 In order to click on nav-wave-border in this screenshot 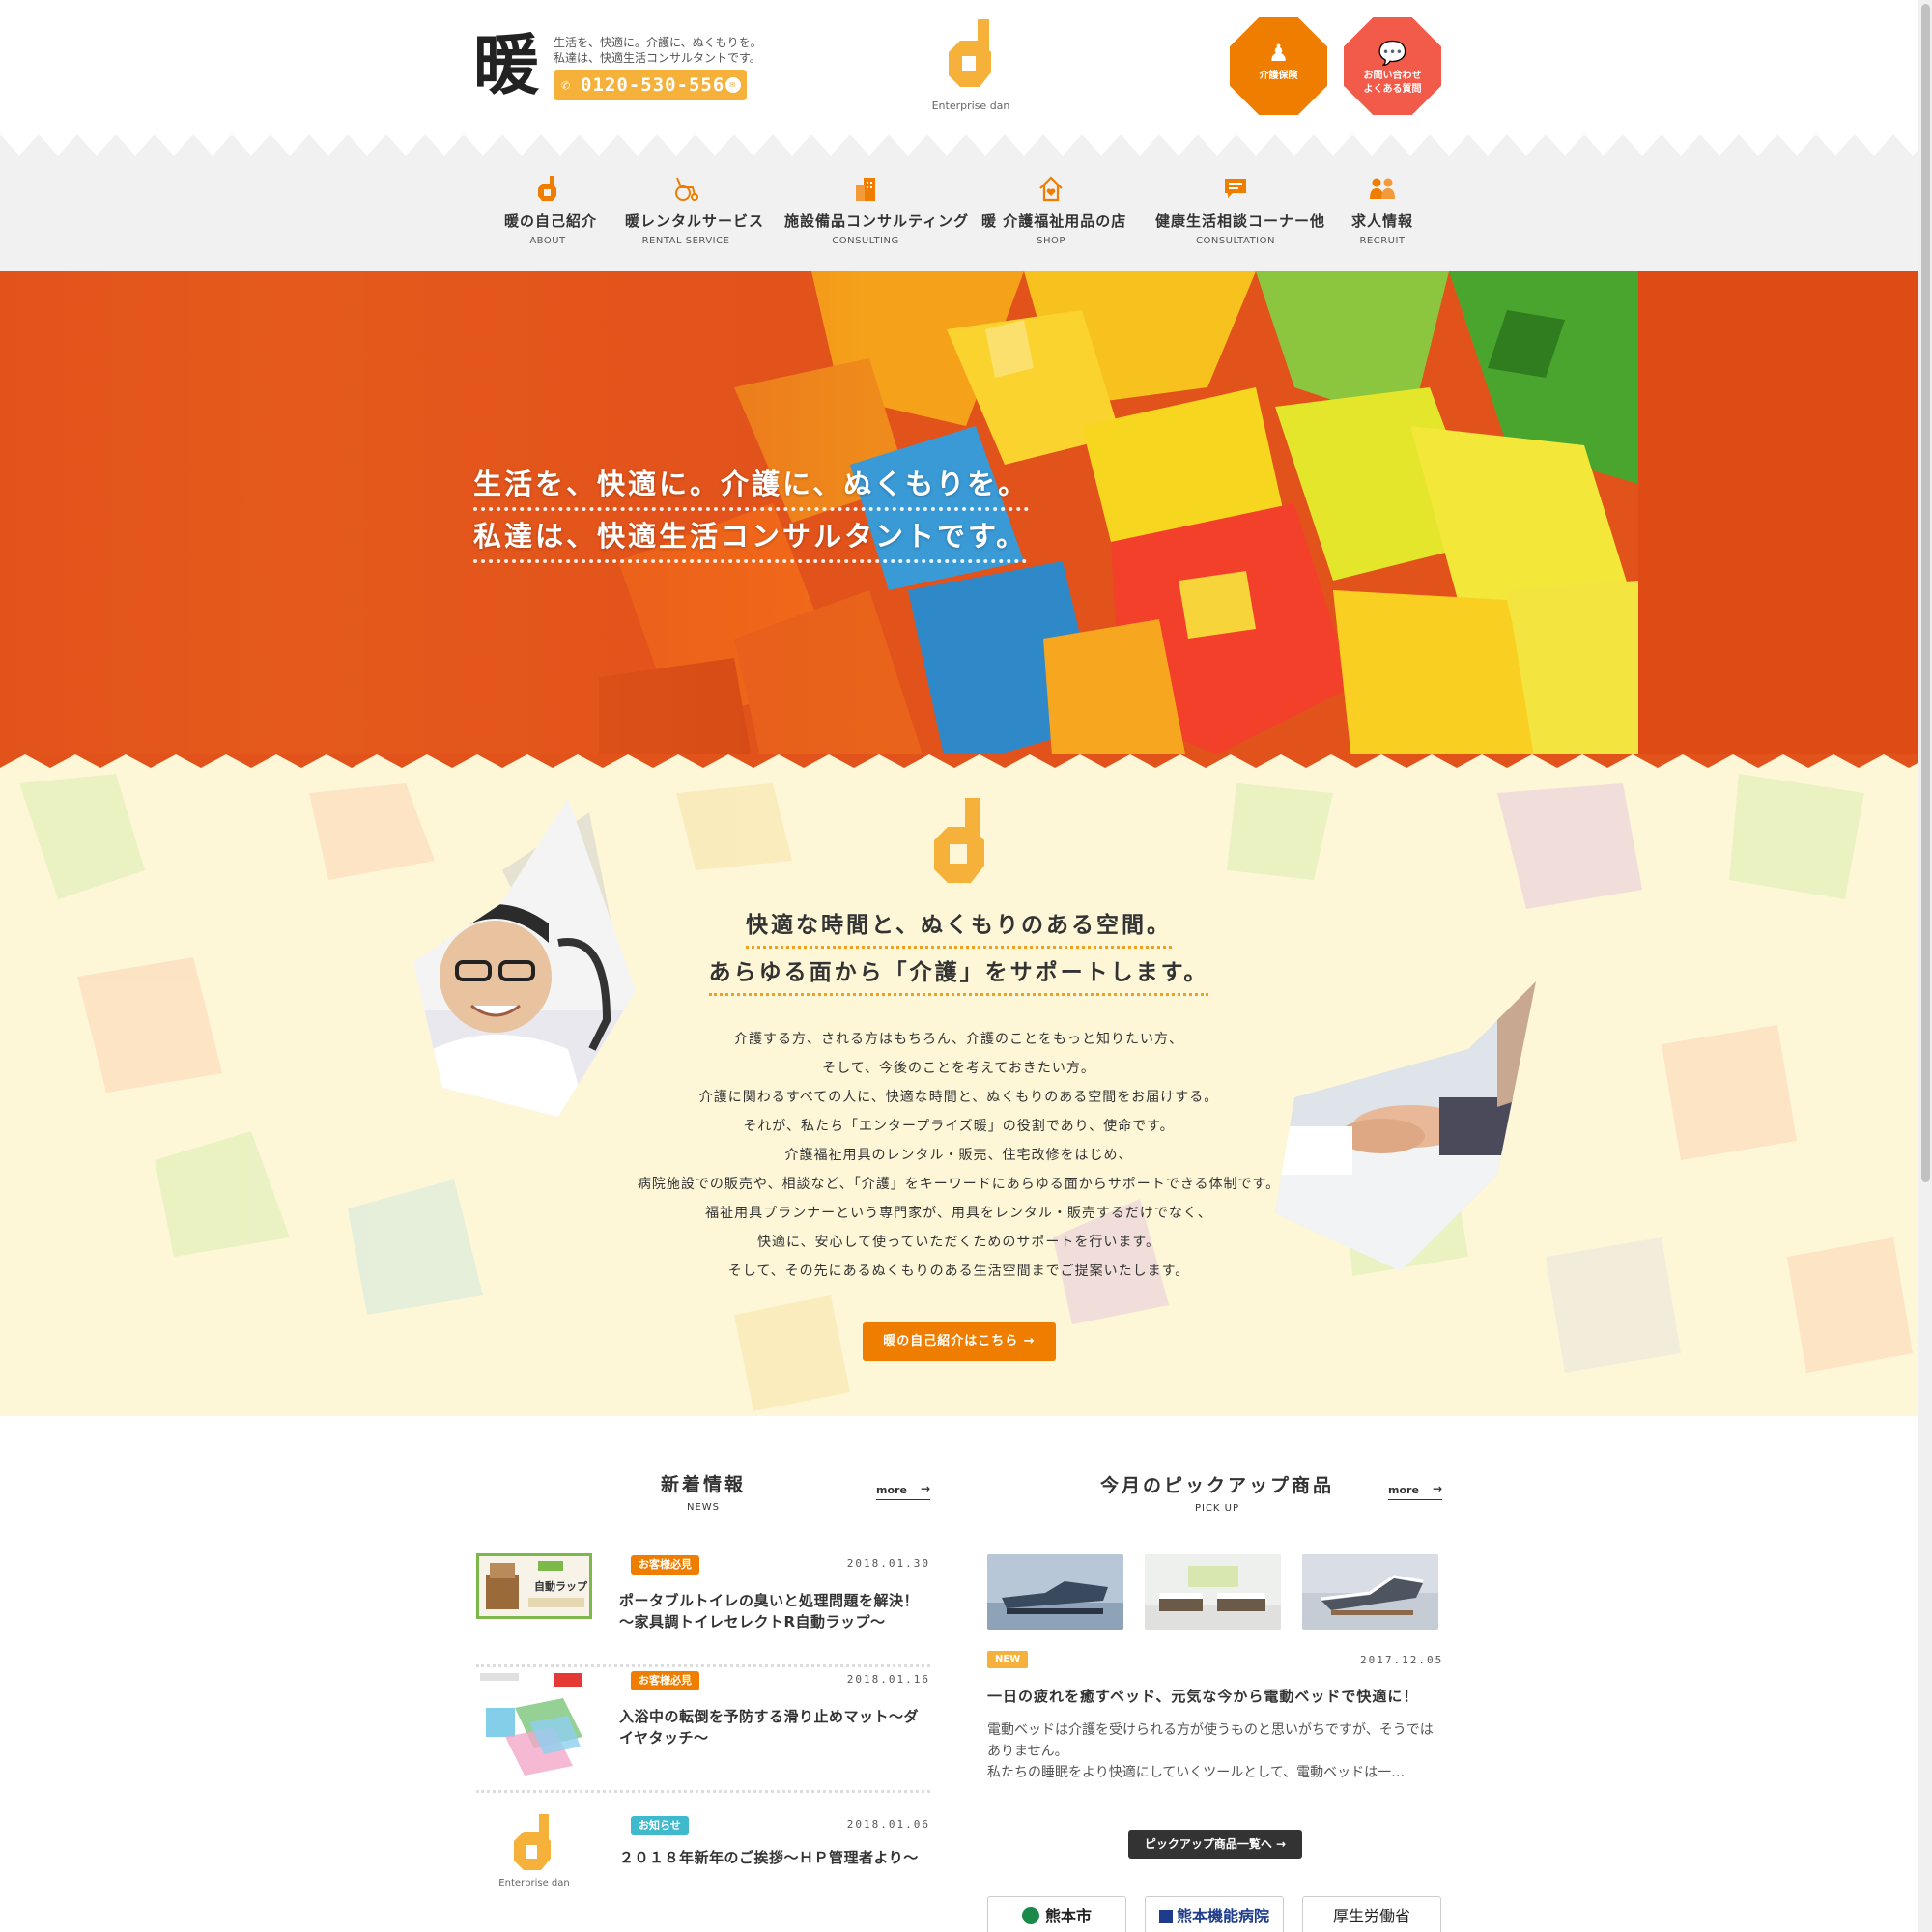, I will do `click(959, 145)`.